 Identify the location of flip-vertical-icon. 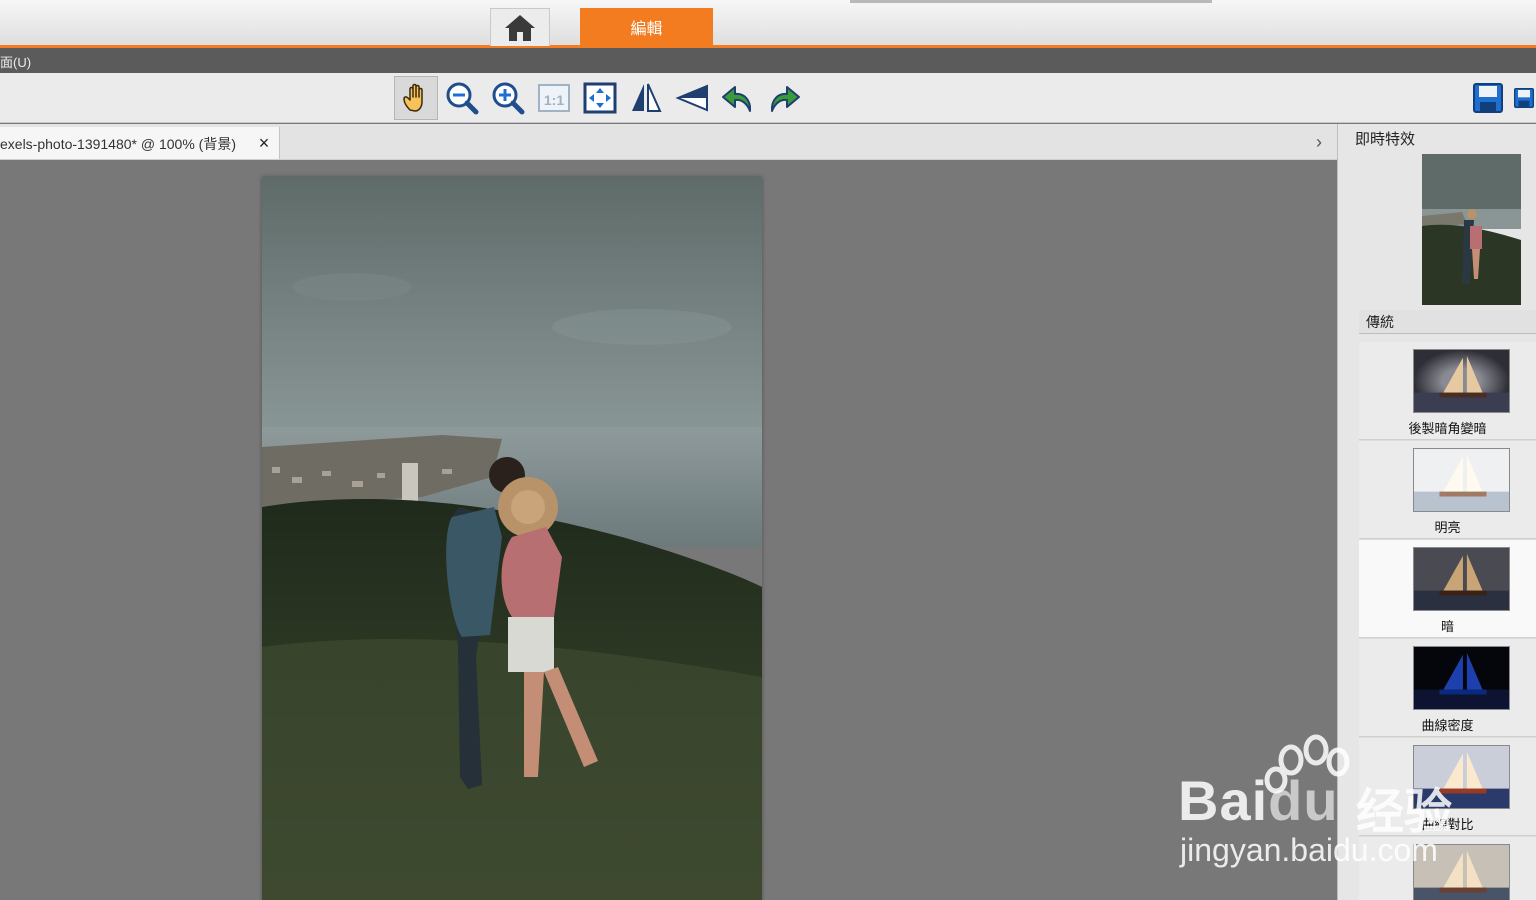
(691, 98).